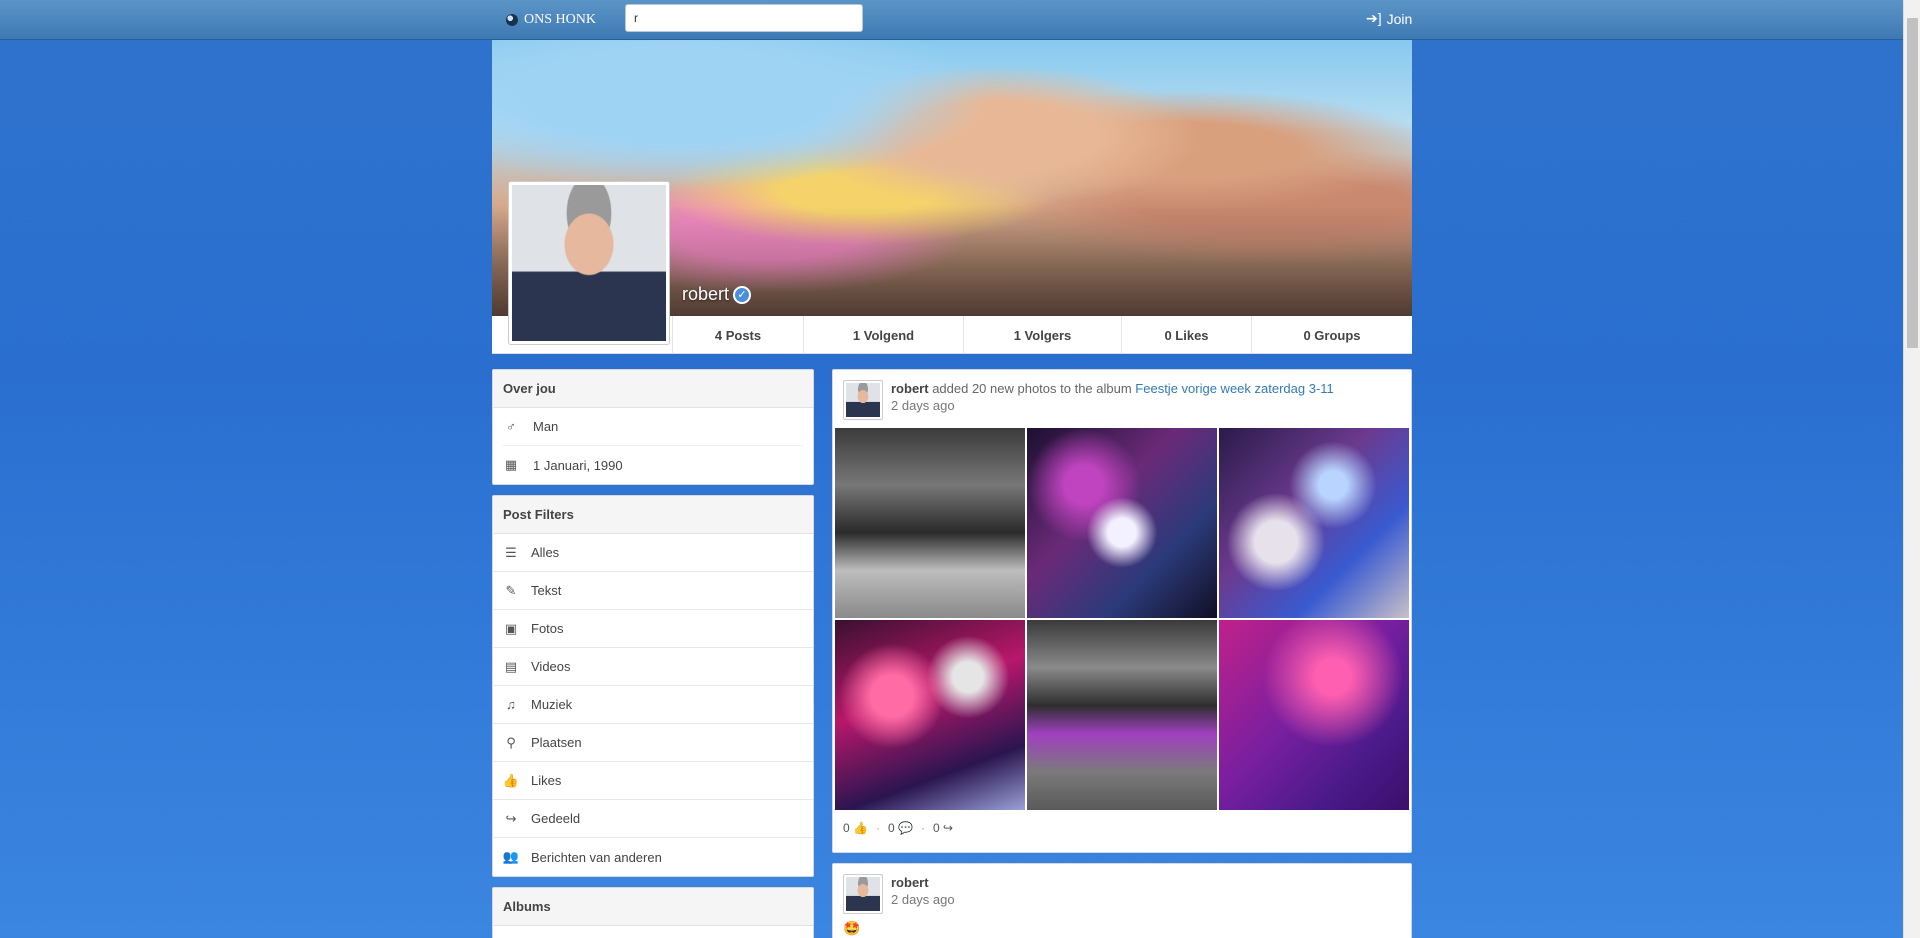 The image size is (1920, 938). I want to click on filter-videos: ▤ Videos, so click(653, 667).